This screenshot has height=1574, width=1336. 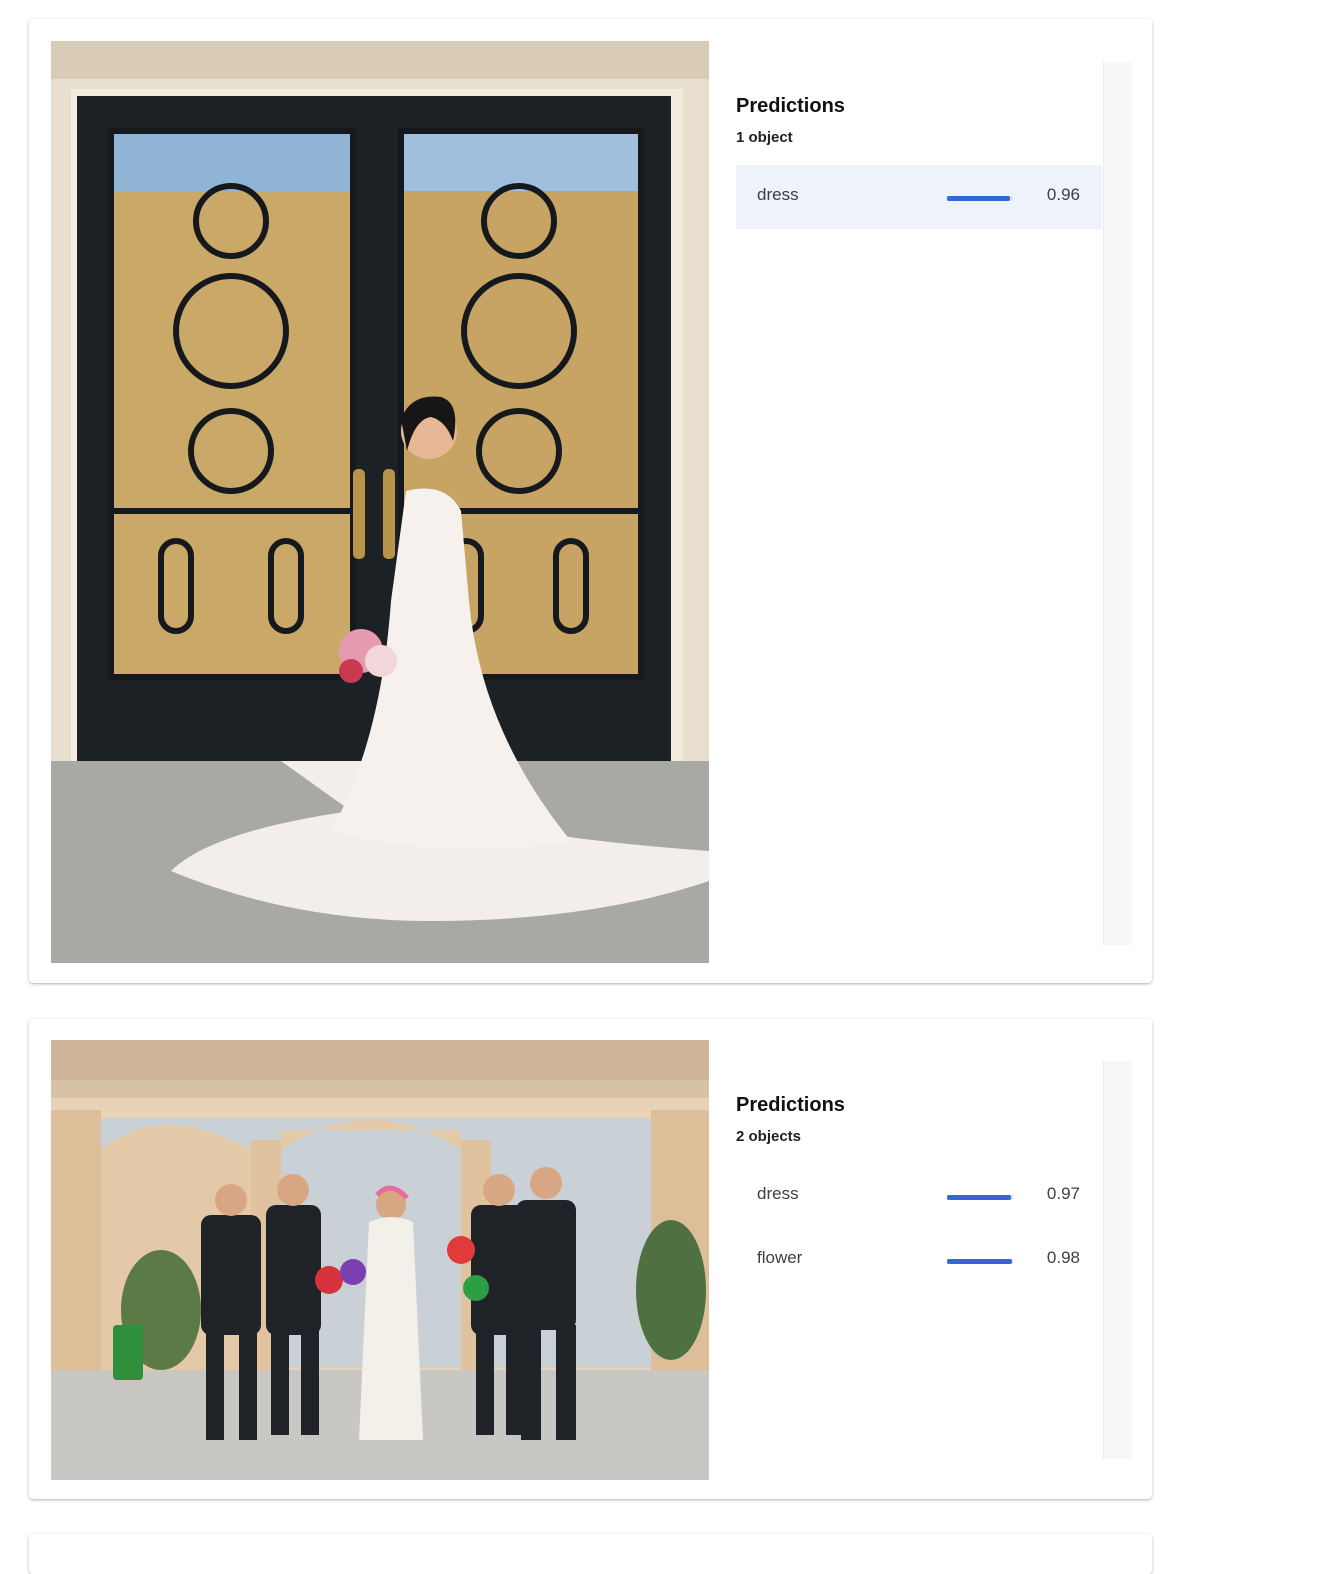 I want to click on wedding-party-photo, so click(x=380, y=1260).